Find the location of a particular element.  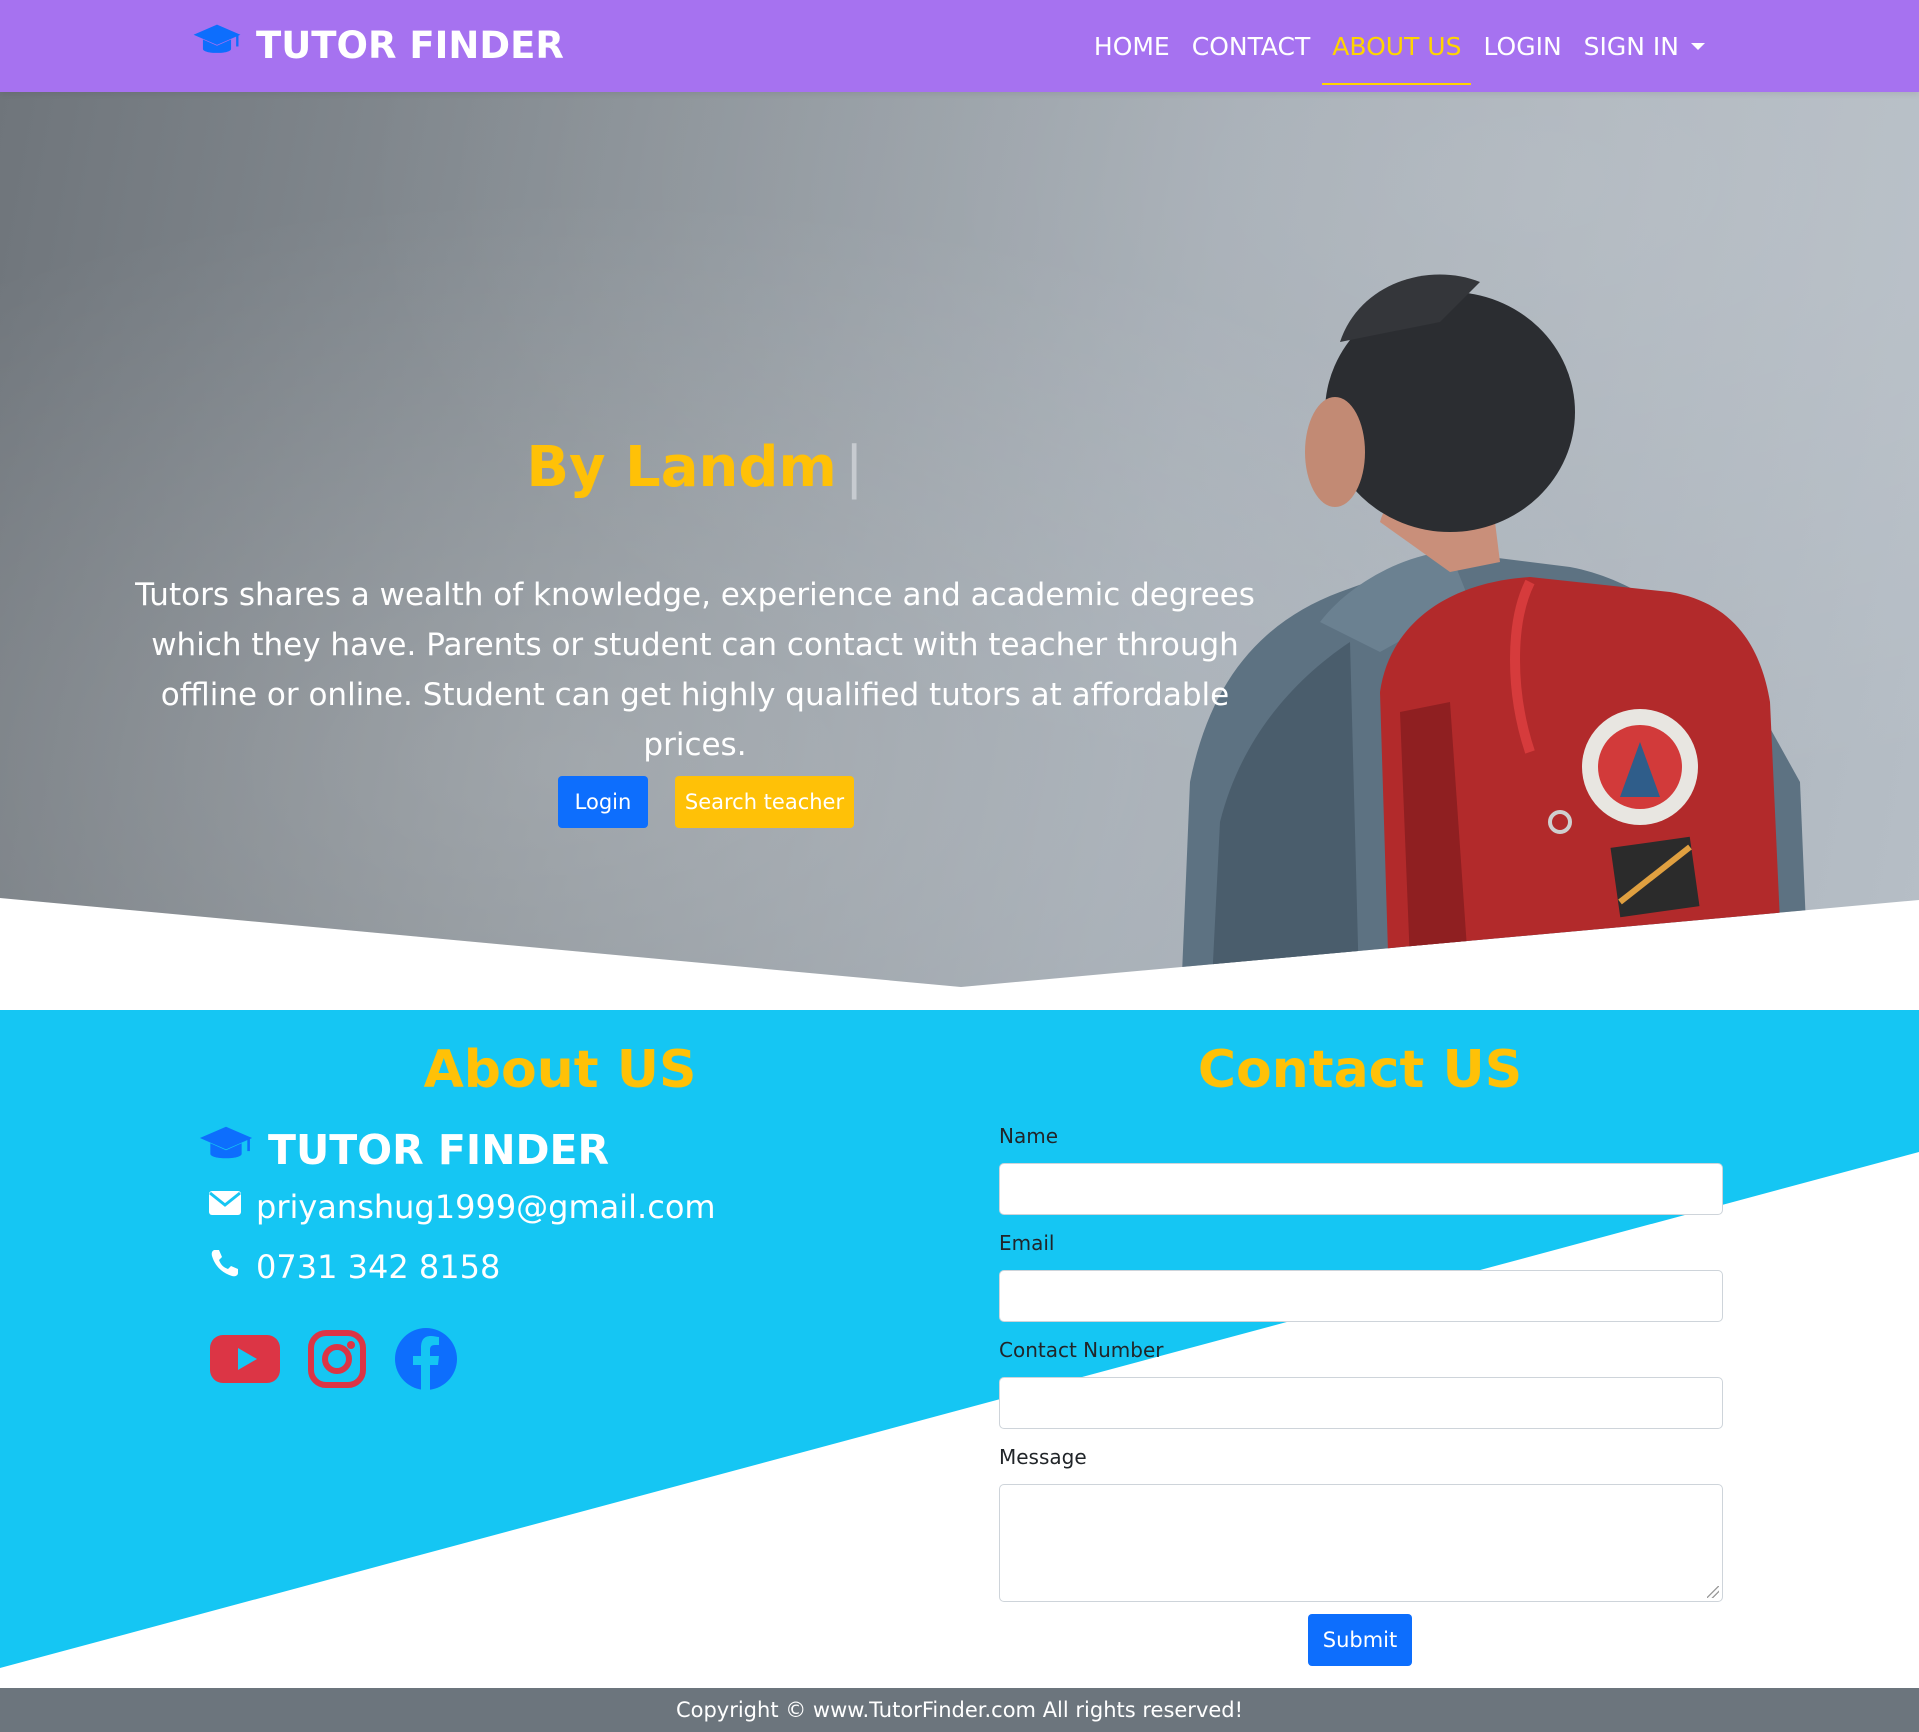

nav-contact: CONTACT is located at coordinates (1251, 46).